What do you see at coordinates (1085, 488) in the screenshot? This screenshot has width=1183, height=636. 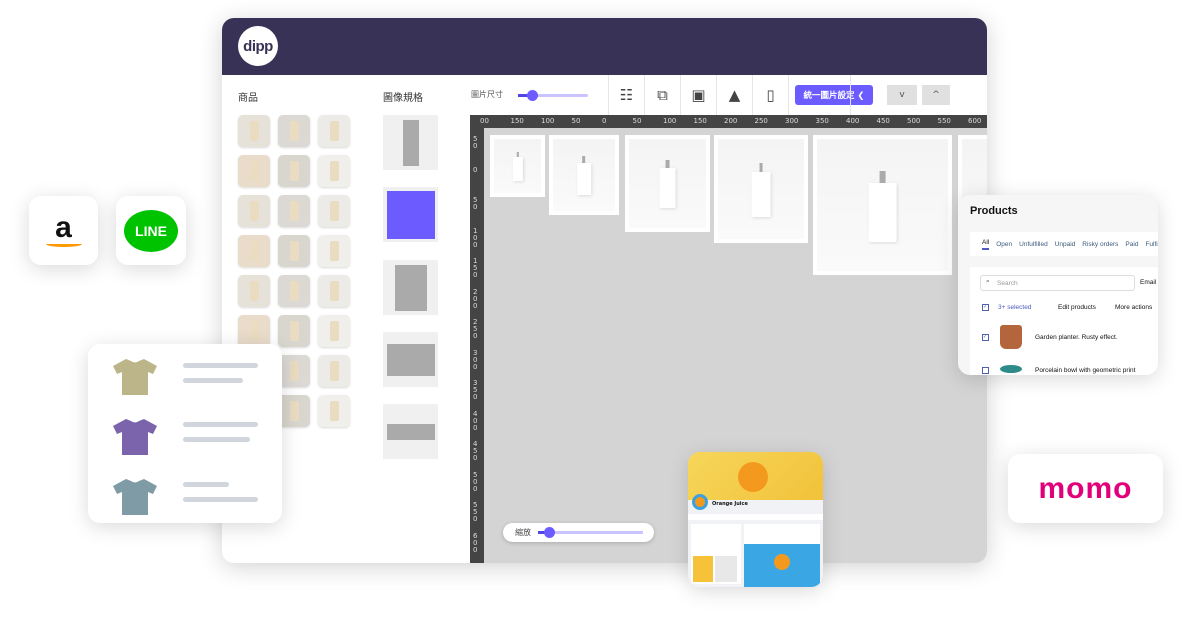 I see `momo-logo: momo` at bounding box center [1085, 488].